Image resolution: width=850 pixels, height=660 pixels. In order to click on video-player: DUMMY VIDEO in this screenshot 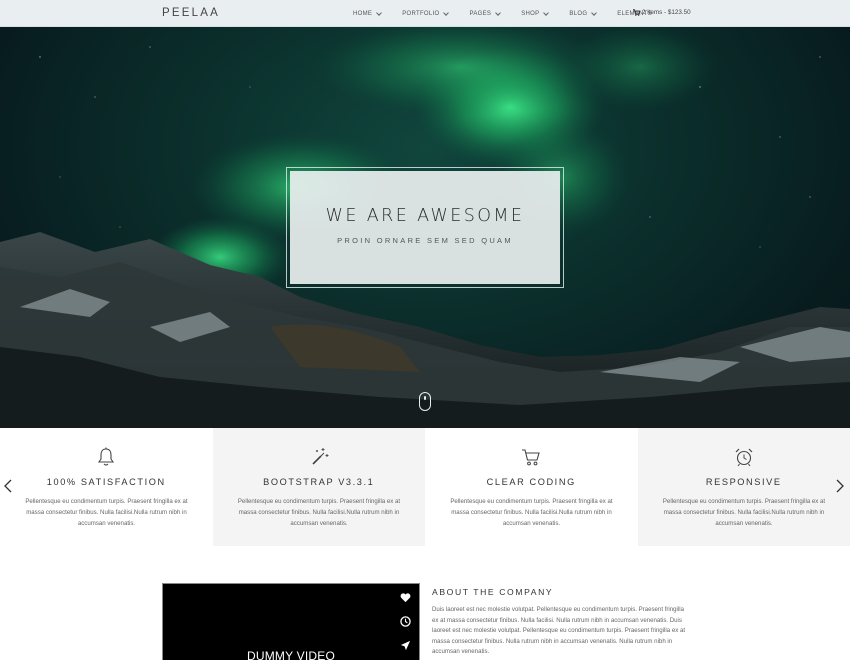, I will do `click(291, 621)`.